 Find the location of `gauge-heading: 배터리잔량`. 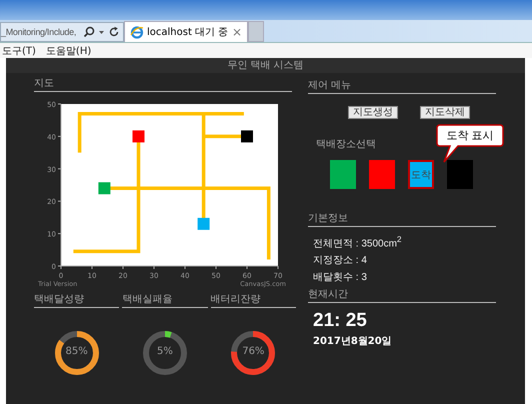

gauge-heading: 배터리잔량 is located at coordinates (253, 300).